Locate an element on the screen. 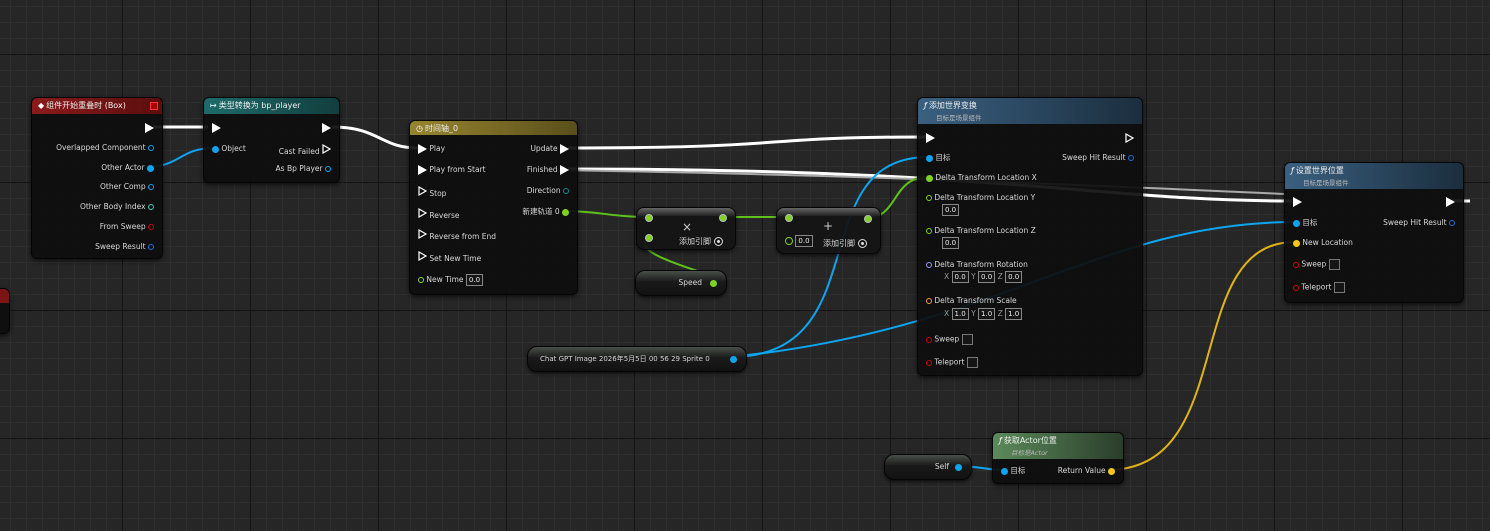 The height and width of the screenshot is (531, 1490). swl-sweep: Sweep is located at coordinates (1316, 264).